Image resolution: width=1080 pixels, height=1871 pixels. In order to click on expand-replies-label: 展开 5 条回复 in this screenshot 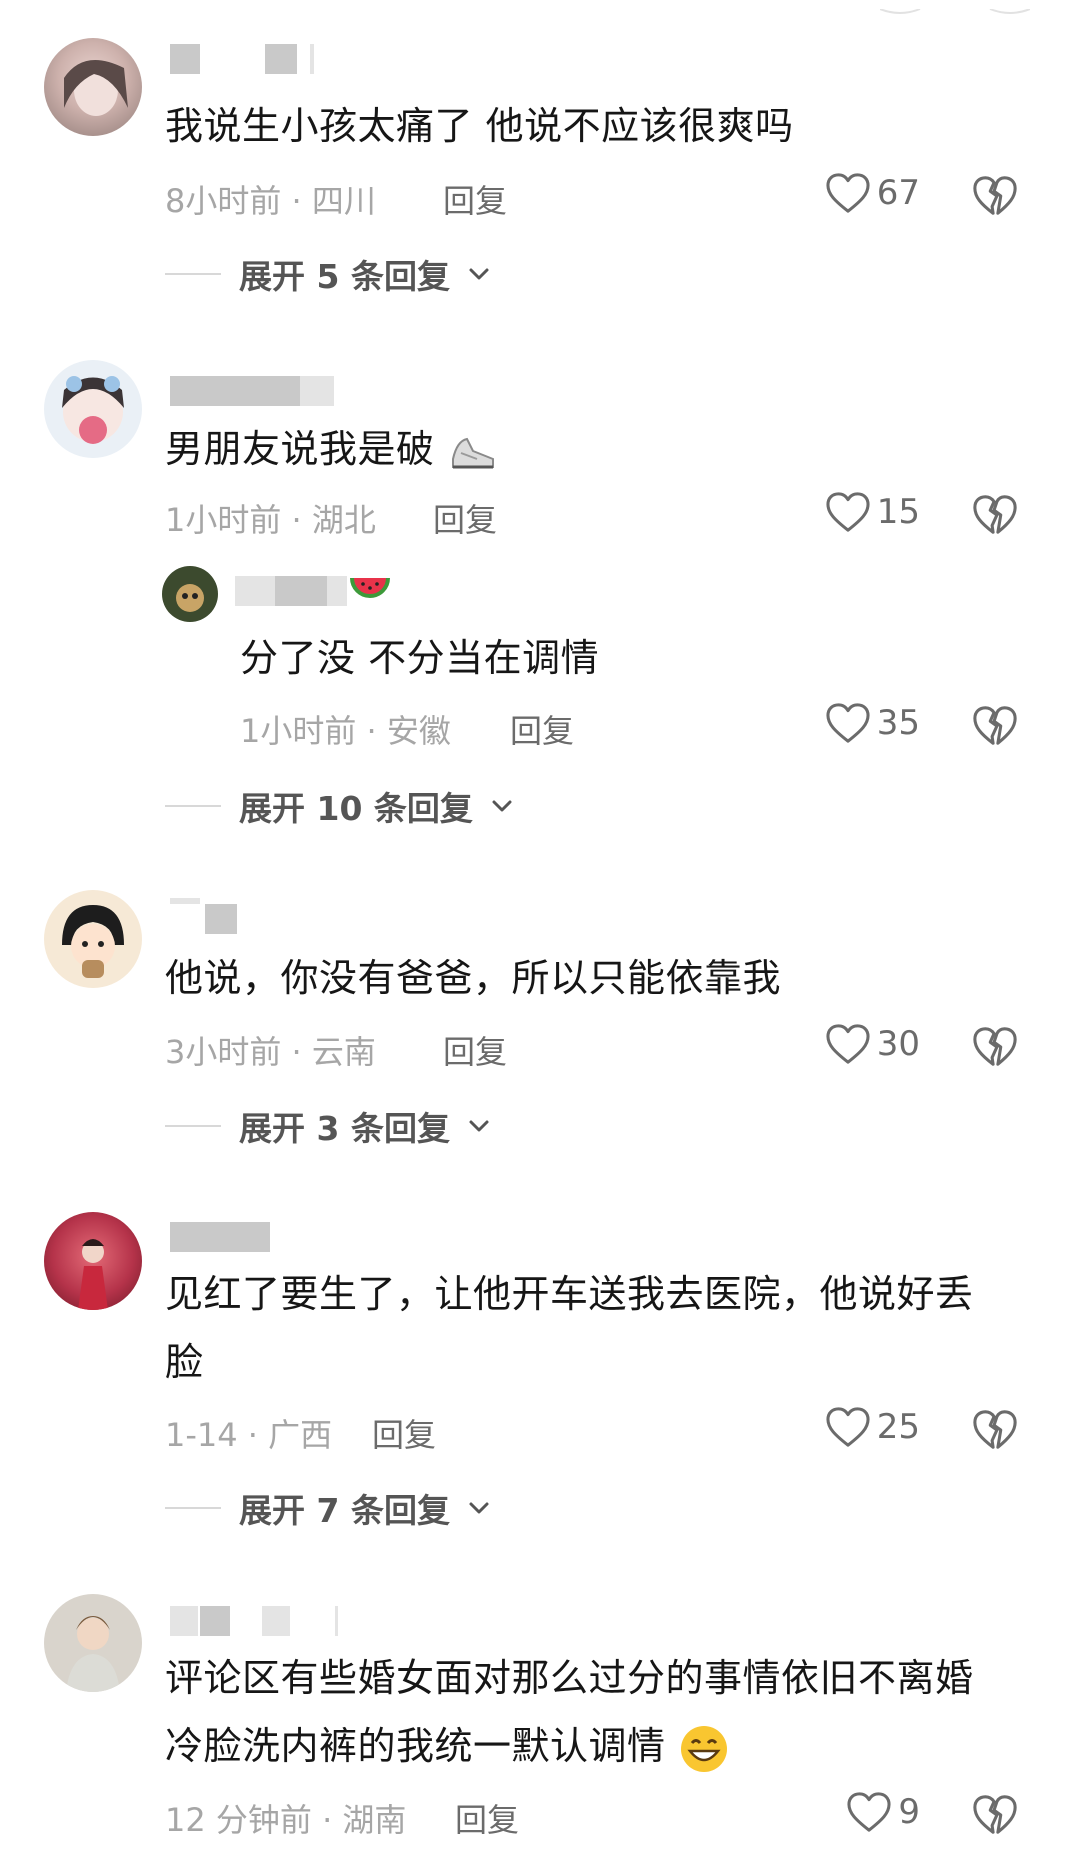, I will do `click(344, 276)`.